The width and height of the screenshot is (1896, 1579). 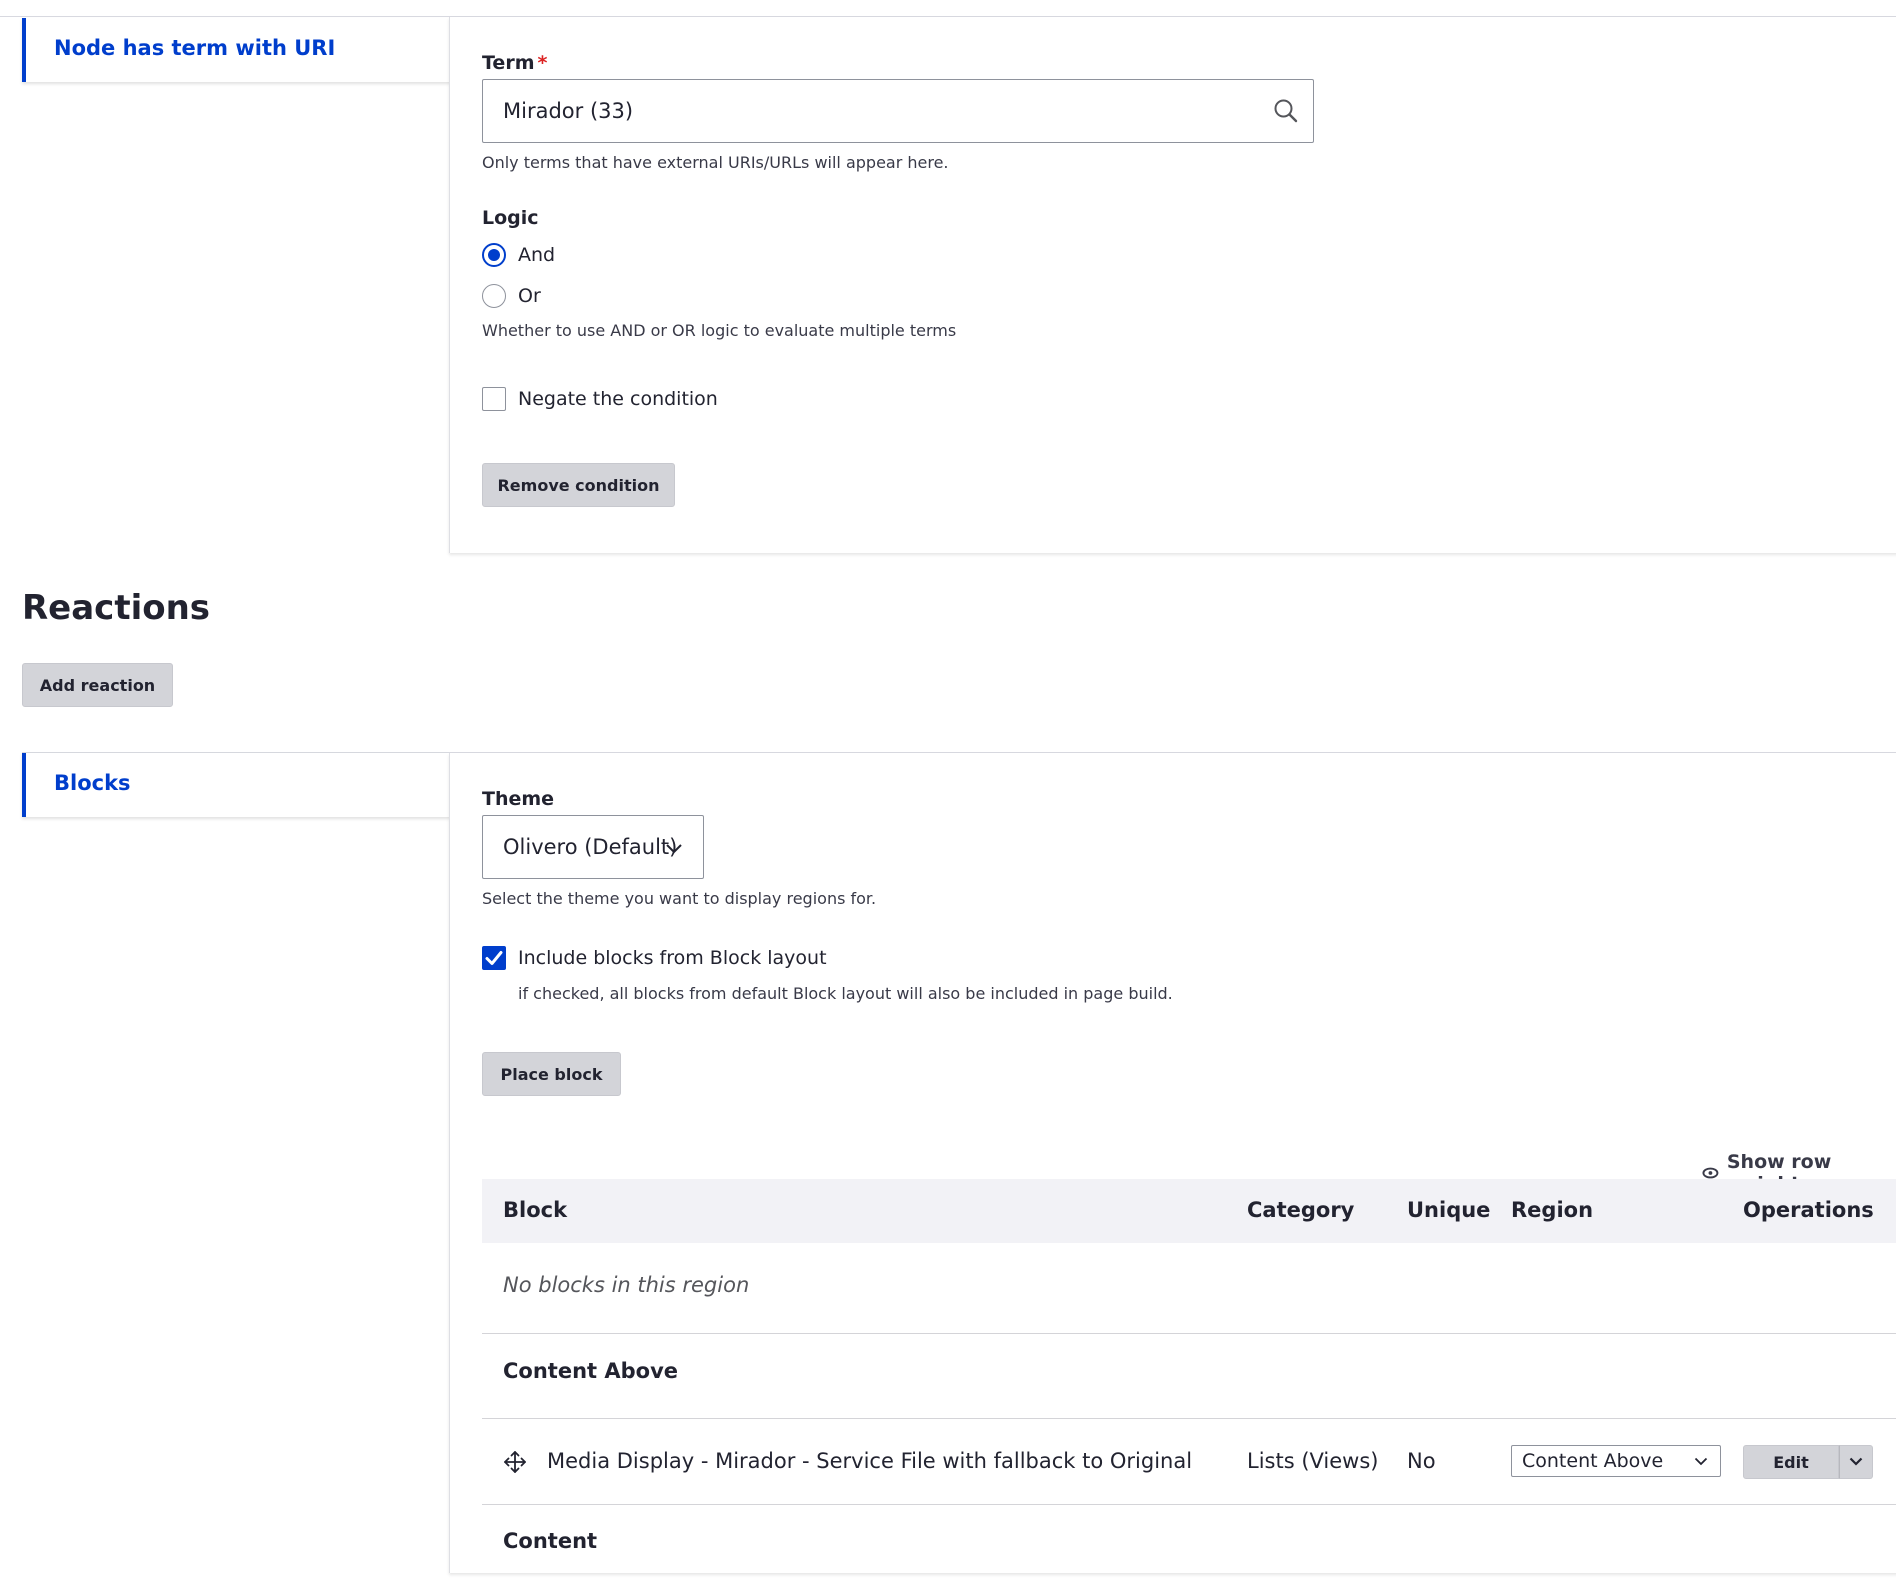 What do you see at coordinates (1286, 111) in the screenshot?
I see `search-icon` at bounding box center [1286, 111].